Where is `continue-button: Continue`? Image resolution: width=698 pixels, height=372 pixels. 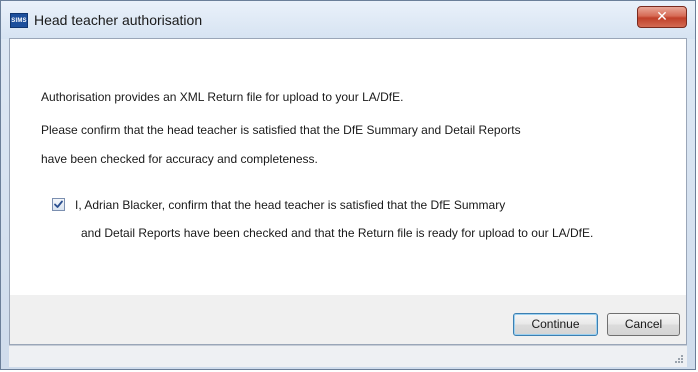 continue-button: Continue is located at coordinates (555, 324).